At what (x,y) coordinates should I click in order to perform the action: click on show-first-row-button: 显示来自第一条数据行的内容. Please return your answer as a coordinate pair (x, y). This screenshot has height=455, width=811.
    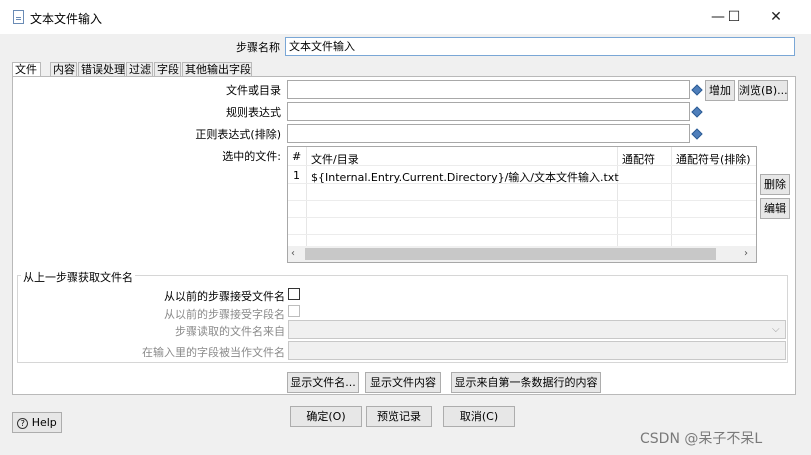
    Looking at the image, I should click on (526, 382).